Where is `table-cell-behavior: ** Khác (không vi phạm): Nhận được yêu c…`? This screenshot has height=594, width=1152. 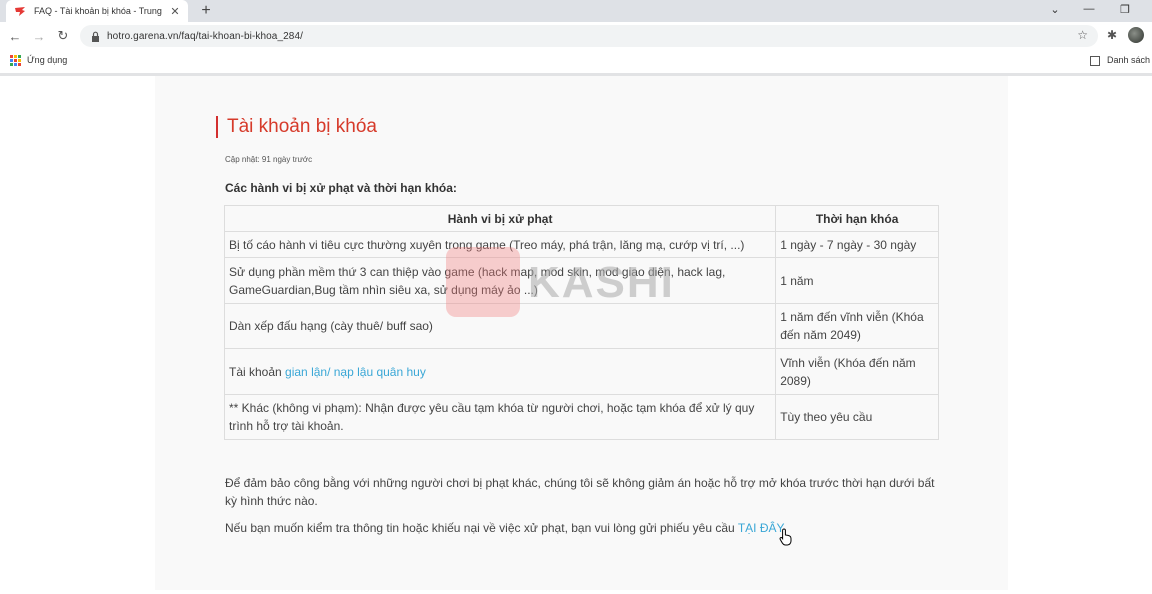
table-cell-behavior: ** Khác (không vi phạm): Nhận được yêu c… is located at coordinates (500, 417).